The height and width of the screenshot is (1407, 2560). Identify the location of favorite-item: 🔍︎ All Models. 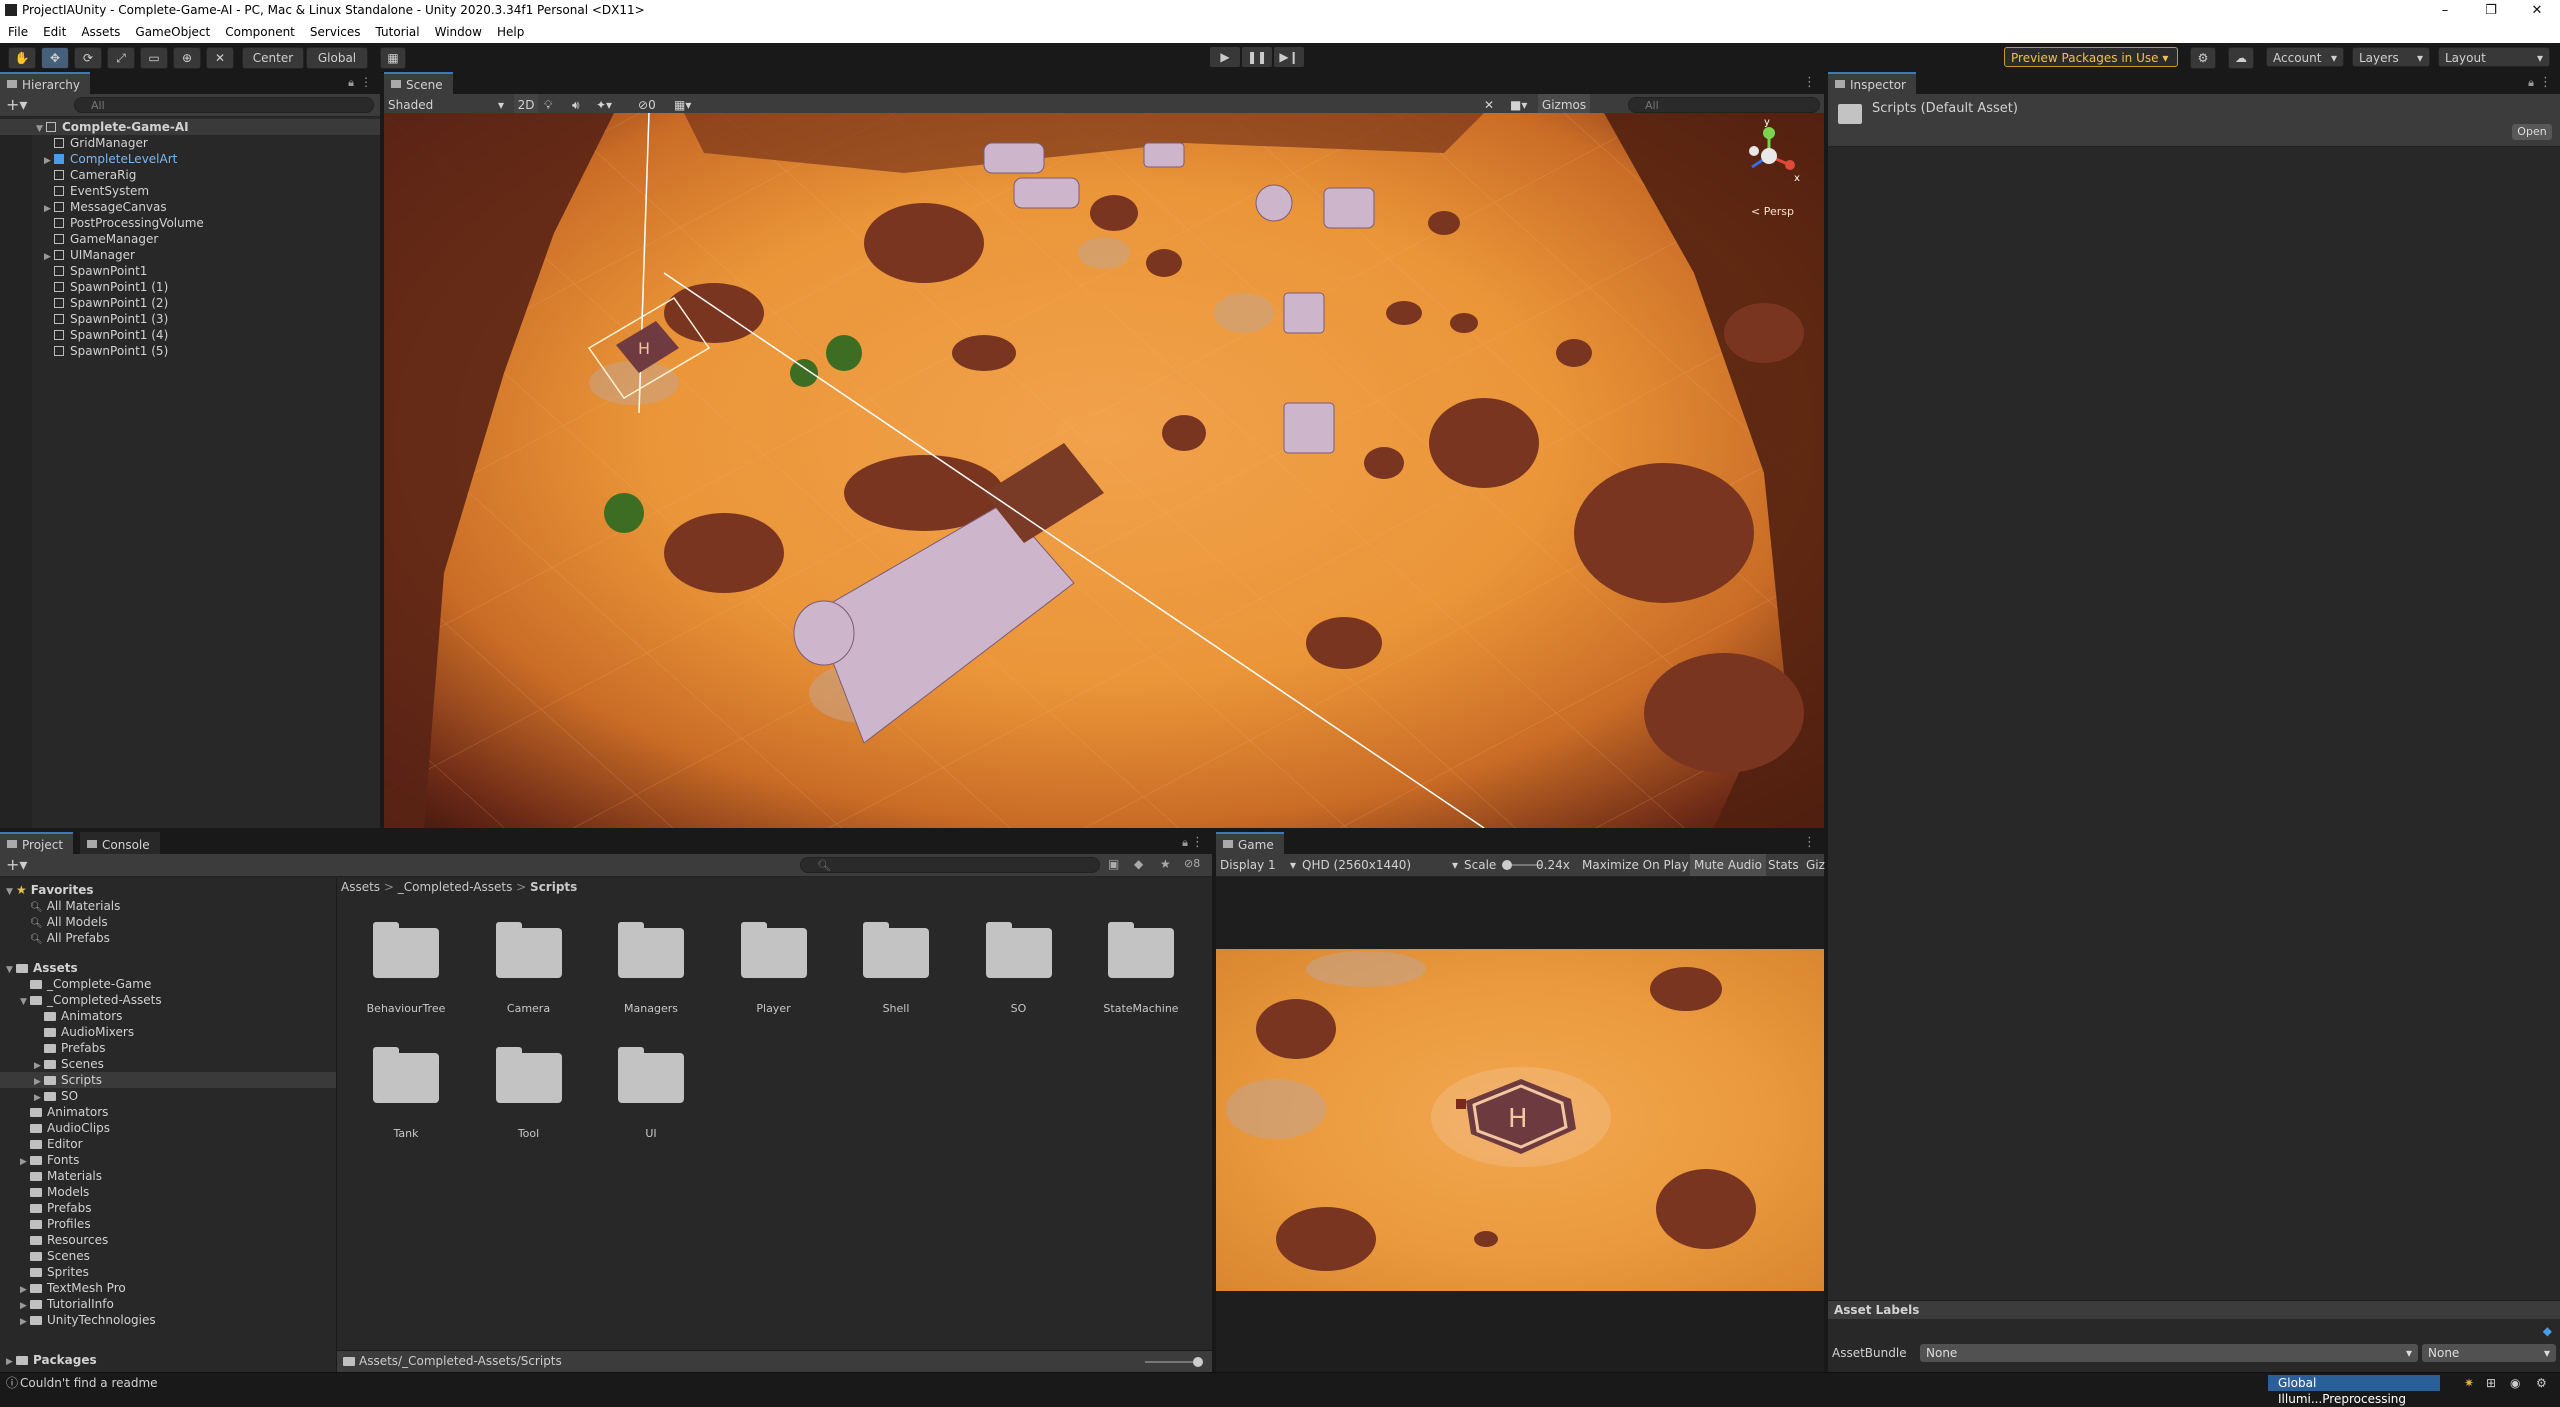
(168, 922).